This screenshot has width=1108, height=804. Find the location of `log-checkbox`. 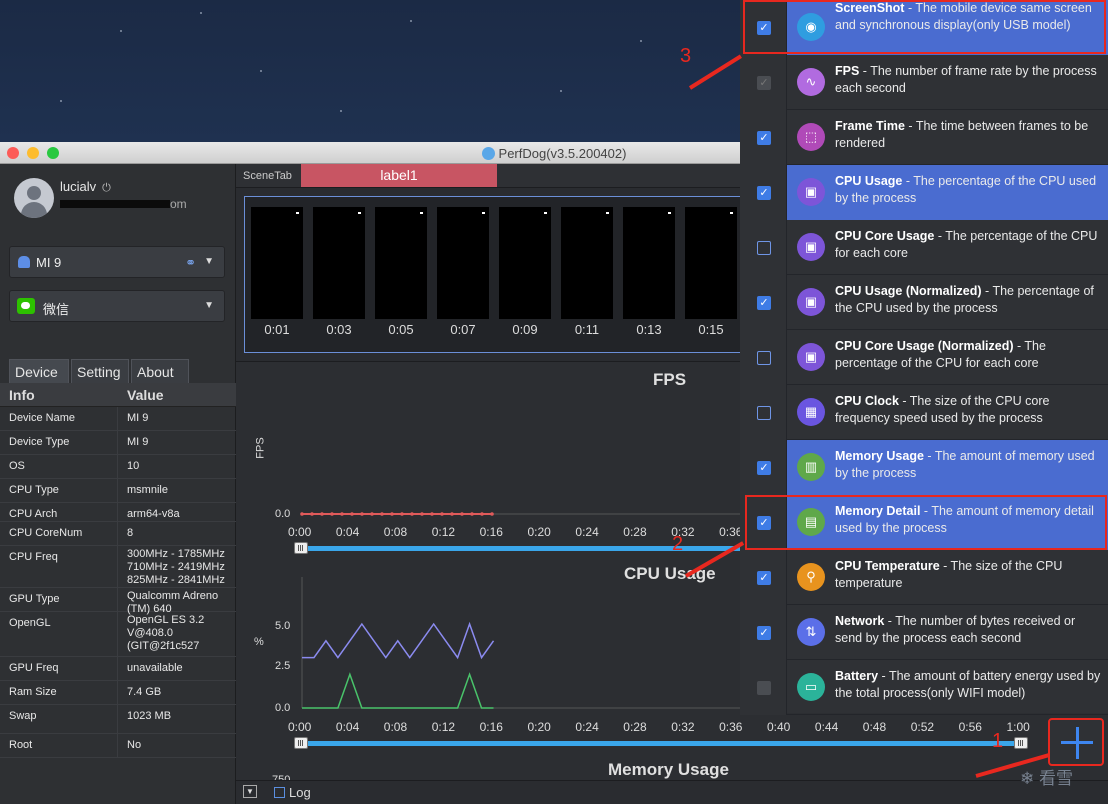

log-checkbox is located at coordinates (279, 792).